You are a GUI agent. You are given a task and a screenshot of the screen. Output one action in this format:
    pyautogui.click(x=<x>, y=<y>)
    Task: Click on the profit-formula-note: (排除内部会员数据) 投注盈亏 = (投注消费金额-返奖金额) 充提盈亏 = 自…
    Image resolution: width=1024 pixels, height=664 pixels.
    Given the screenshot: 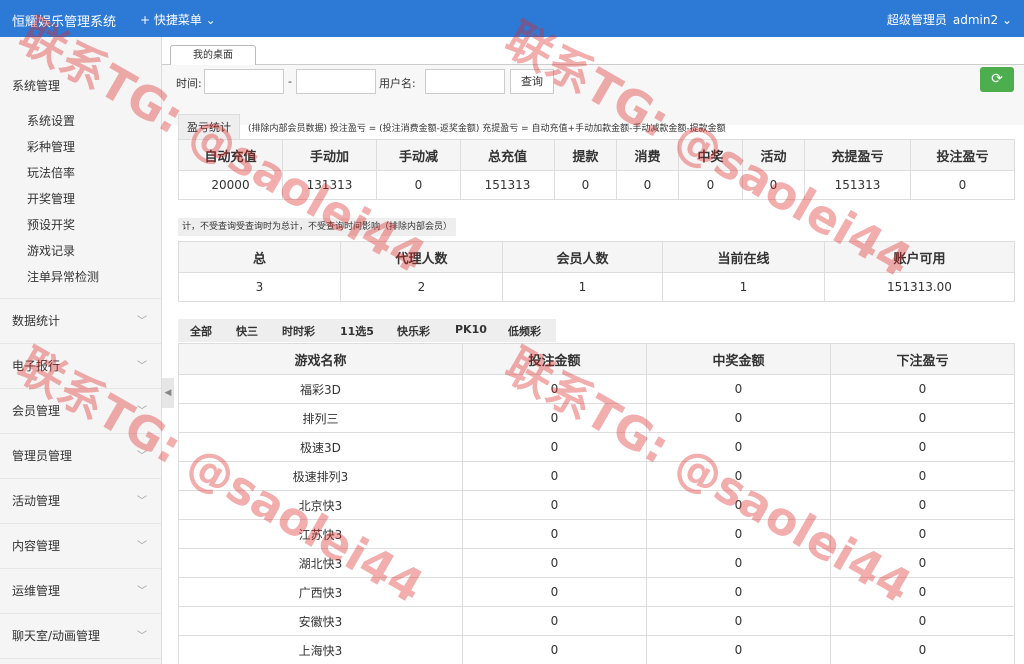 What is the action you would take?
    pyautogui.click(x=487, y=129)
    